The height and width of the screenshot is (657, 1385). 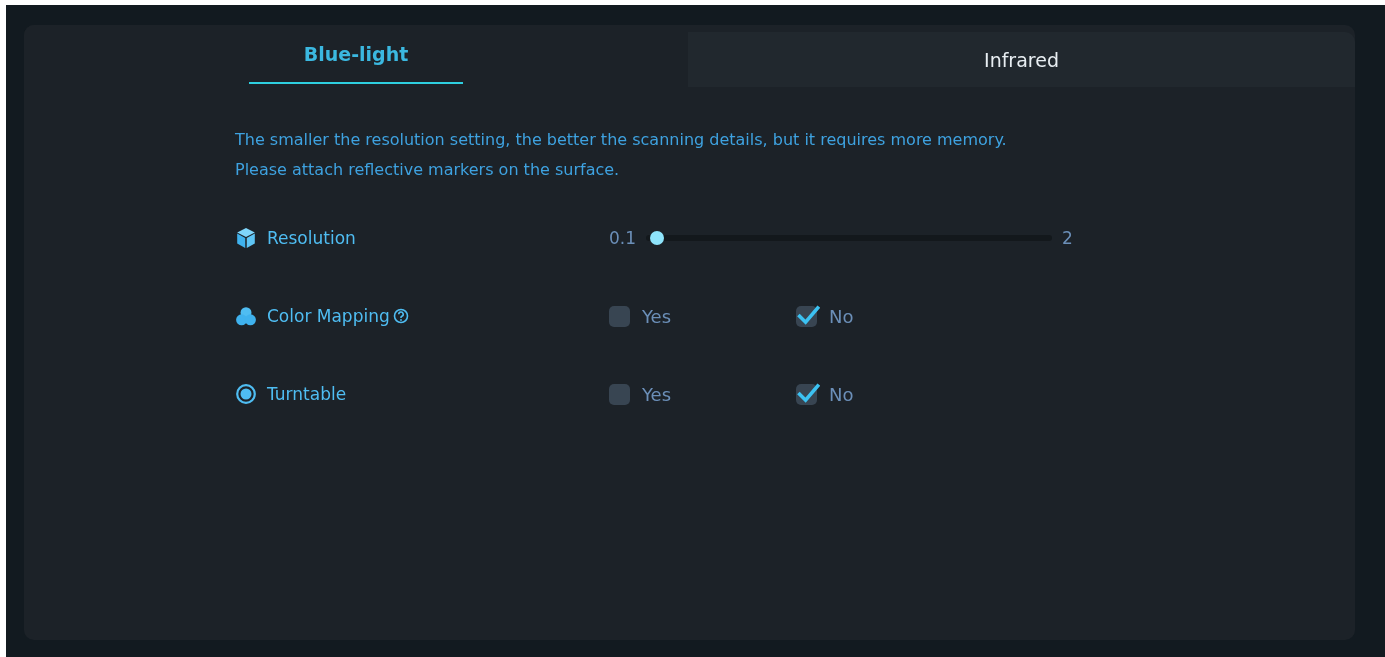 What do you see at coordinates (1067, 238) in the screenshot?
I see `max-value: 2` at bounding box center [1067, 238].